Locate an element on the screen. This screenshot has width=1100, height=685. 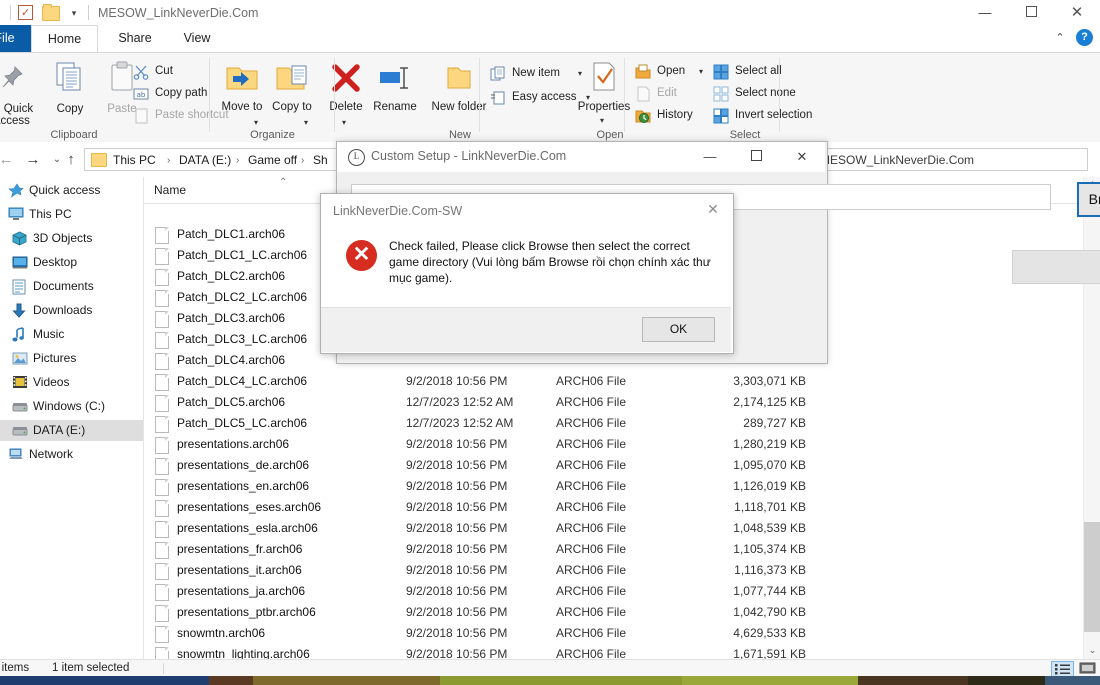
select-all-label: Select all is located at coordinates (758, 71).